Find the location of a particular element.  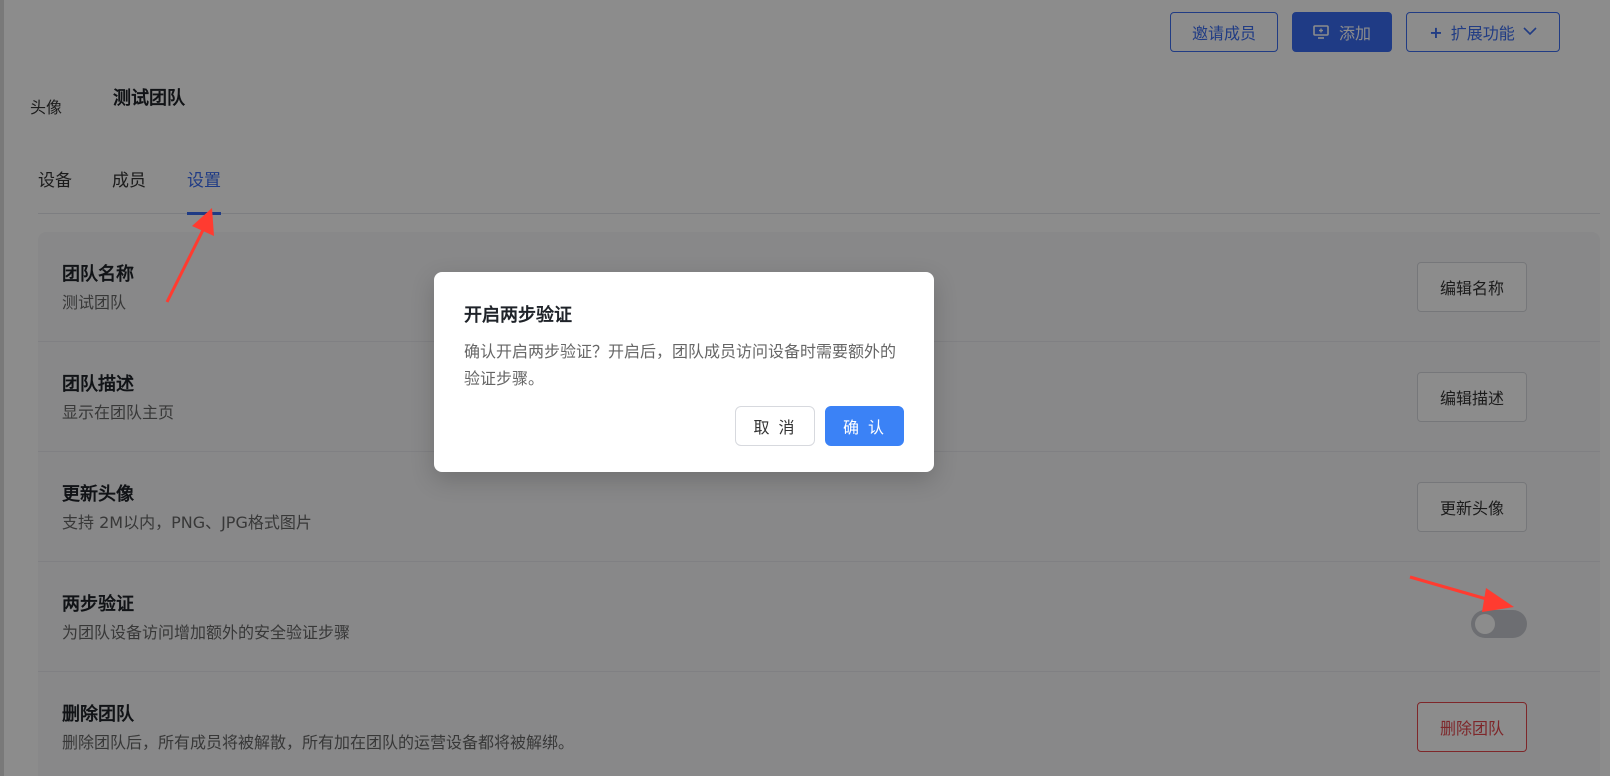

dialog-footer: 取 消 确 认 is located at coordinates (819, 426).